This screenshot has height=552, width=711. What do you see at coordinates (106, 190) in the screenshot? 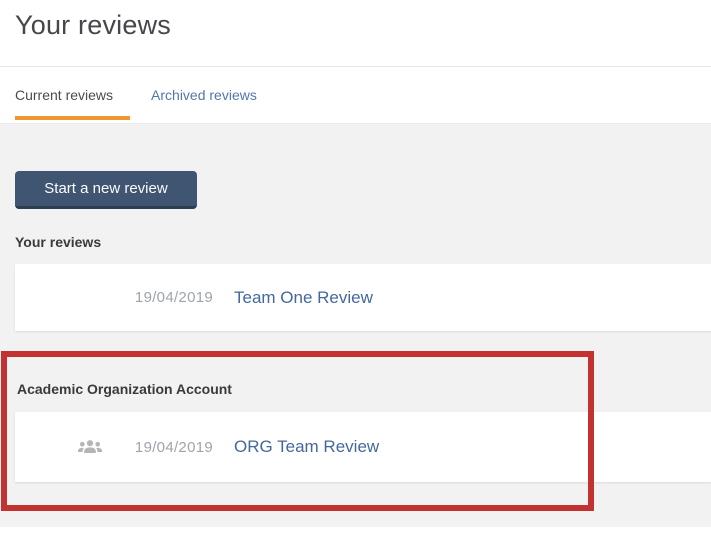
I see `start-new-review-button: Start a new review` at bounding box center [106, 190].